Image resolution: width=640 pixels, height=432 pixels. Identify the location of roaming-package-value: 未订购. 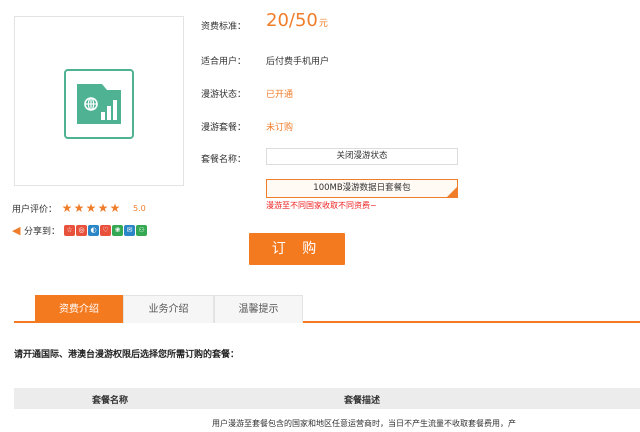
(280, 128).